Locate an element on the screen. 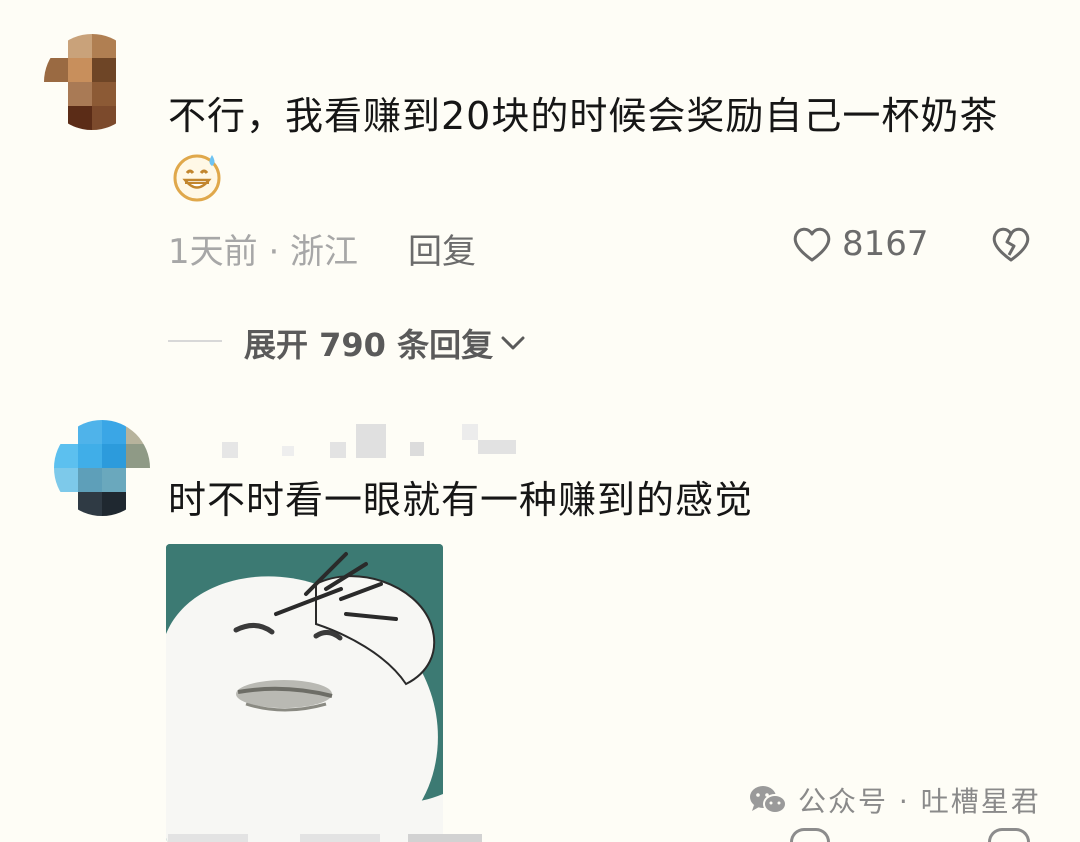 The height and width of the screenshot is (842, 1080). heart-icon is located at coordinates (812, 244).